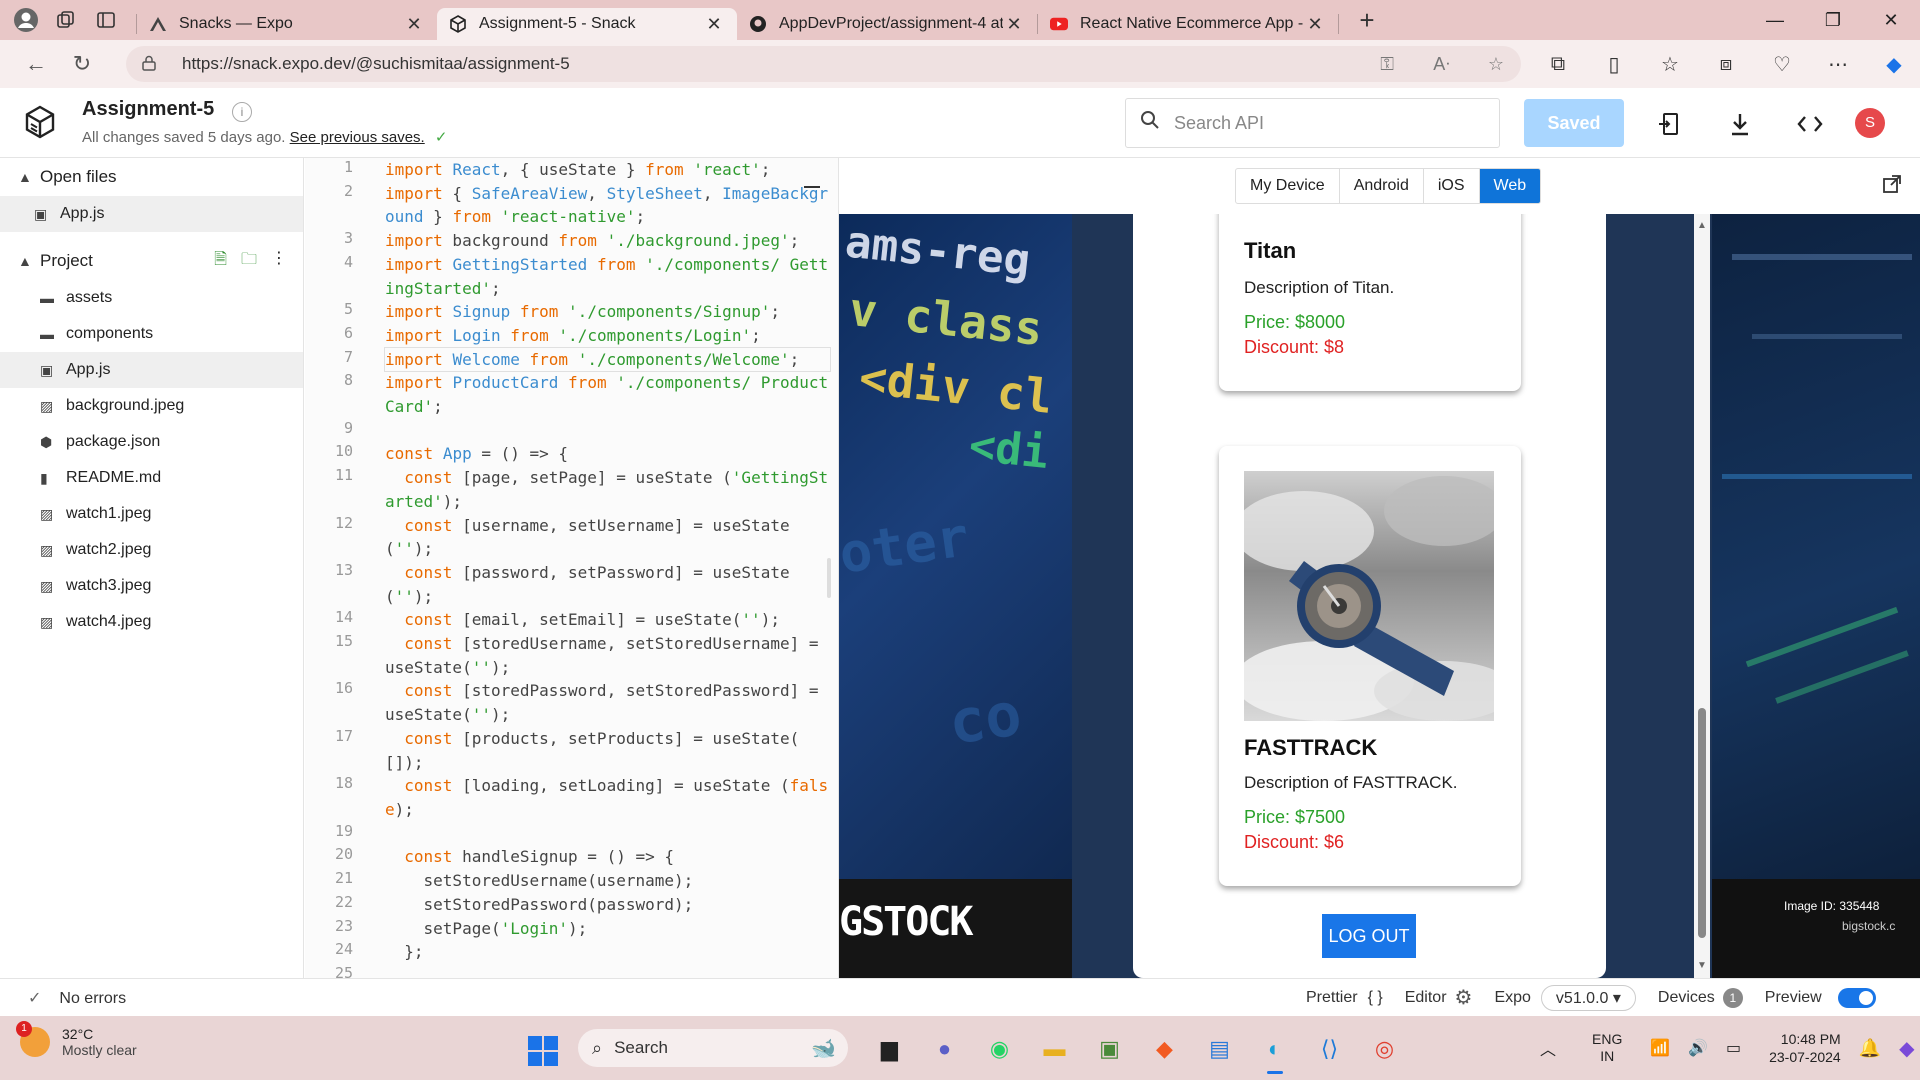 The width and height of the screenshot is (1920, 1080). Describe the element at coordinates (889, 1049) in the screenshot. I see `task-view-icon: ▆` at that location.